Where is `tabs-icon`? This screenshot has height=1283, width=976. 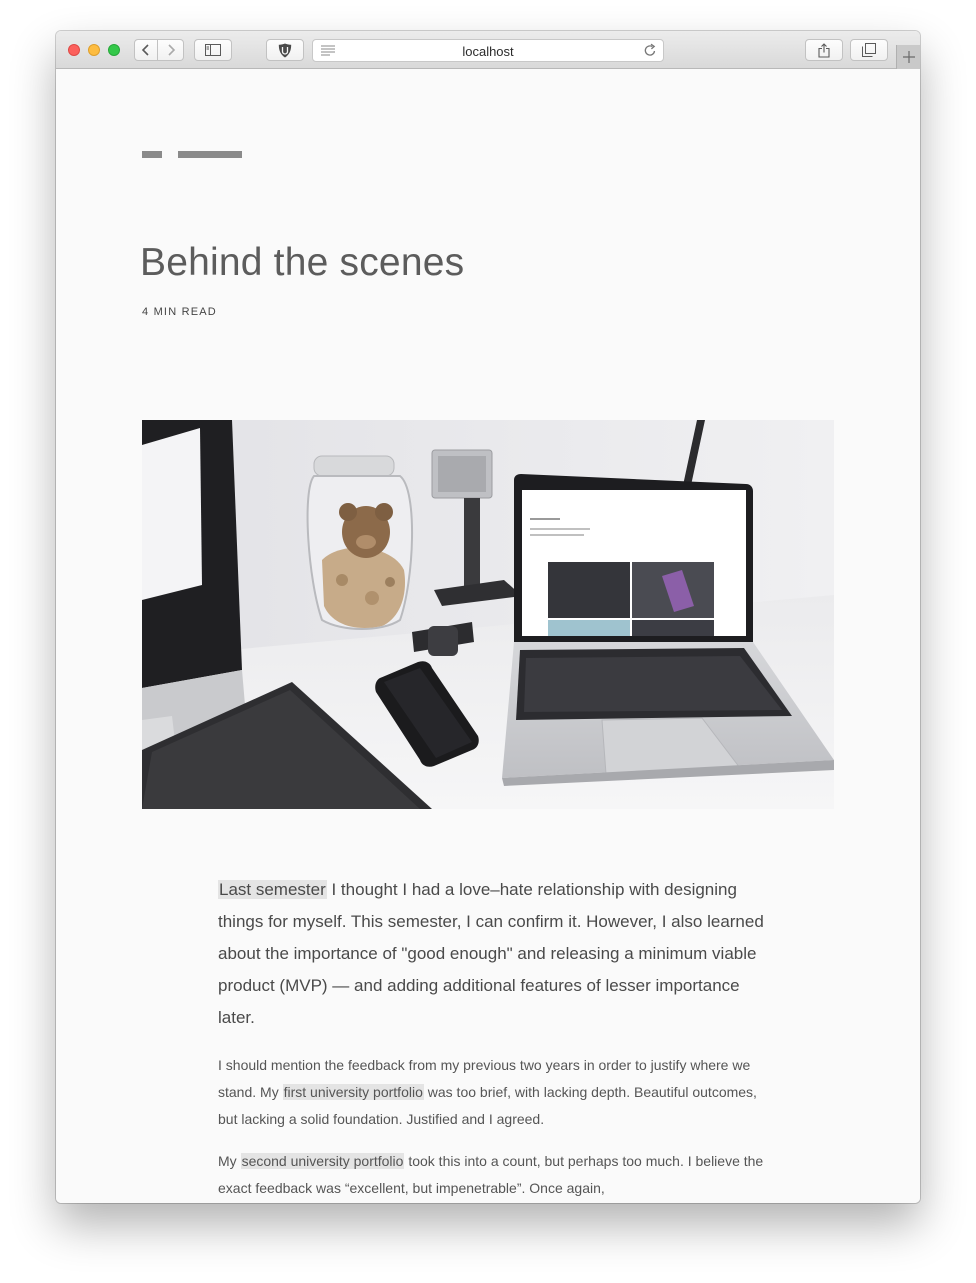 tabs-icon is located at coordinates (869, 50).